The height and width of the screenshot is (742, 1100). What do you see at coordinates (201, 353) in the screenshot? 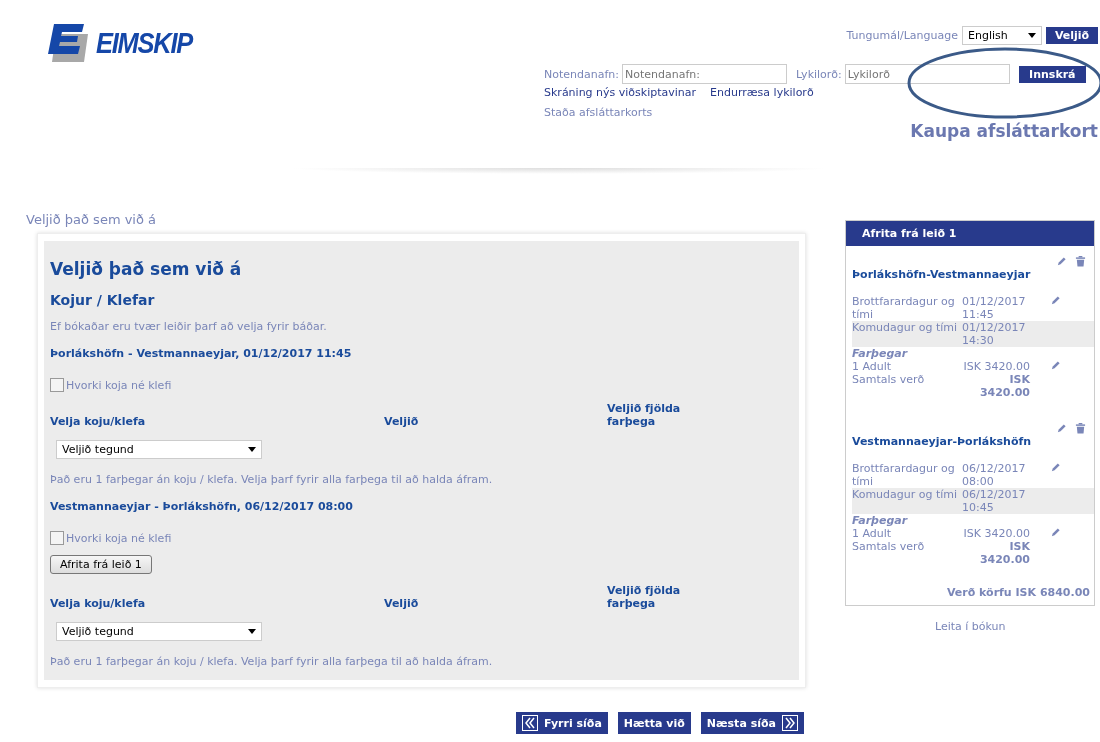
I see `leg-heading: Þorlákshöfn - Vestmannaeyjar, 01/12/2017 11:45` at bounding box center [201, 353].